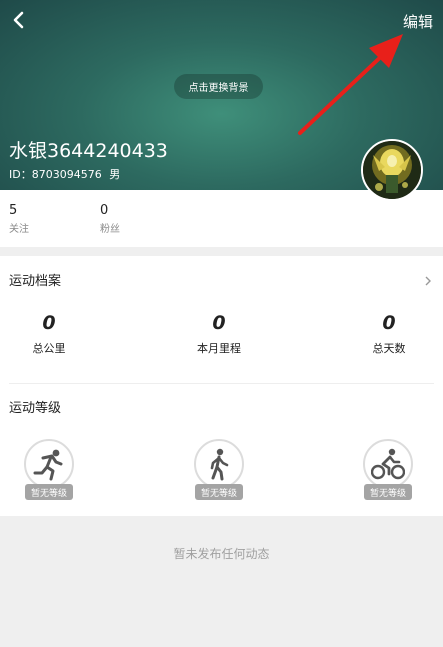  What do you see at coordinates (110, 219) in the screenshot?
I see `followers-stat: 0 粉丝` at bounding box center [110, 219].